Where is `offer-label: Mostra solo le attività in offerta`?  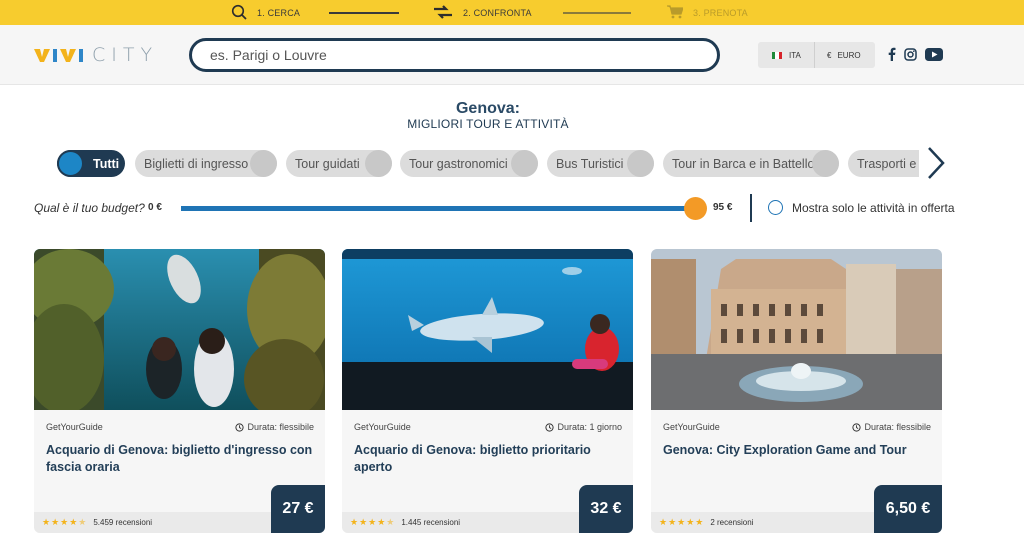 offer-label: Mostra solo le attività in offerta is located at coordinates (873, 207).